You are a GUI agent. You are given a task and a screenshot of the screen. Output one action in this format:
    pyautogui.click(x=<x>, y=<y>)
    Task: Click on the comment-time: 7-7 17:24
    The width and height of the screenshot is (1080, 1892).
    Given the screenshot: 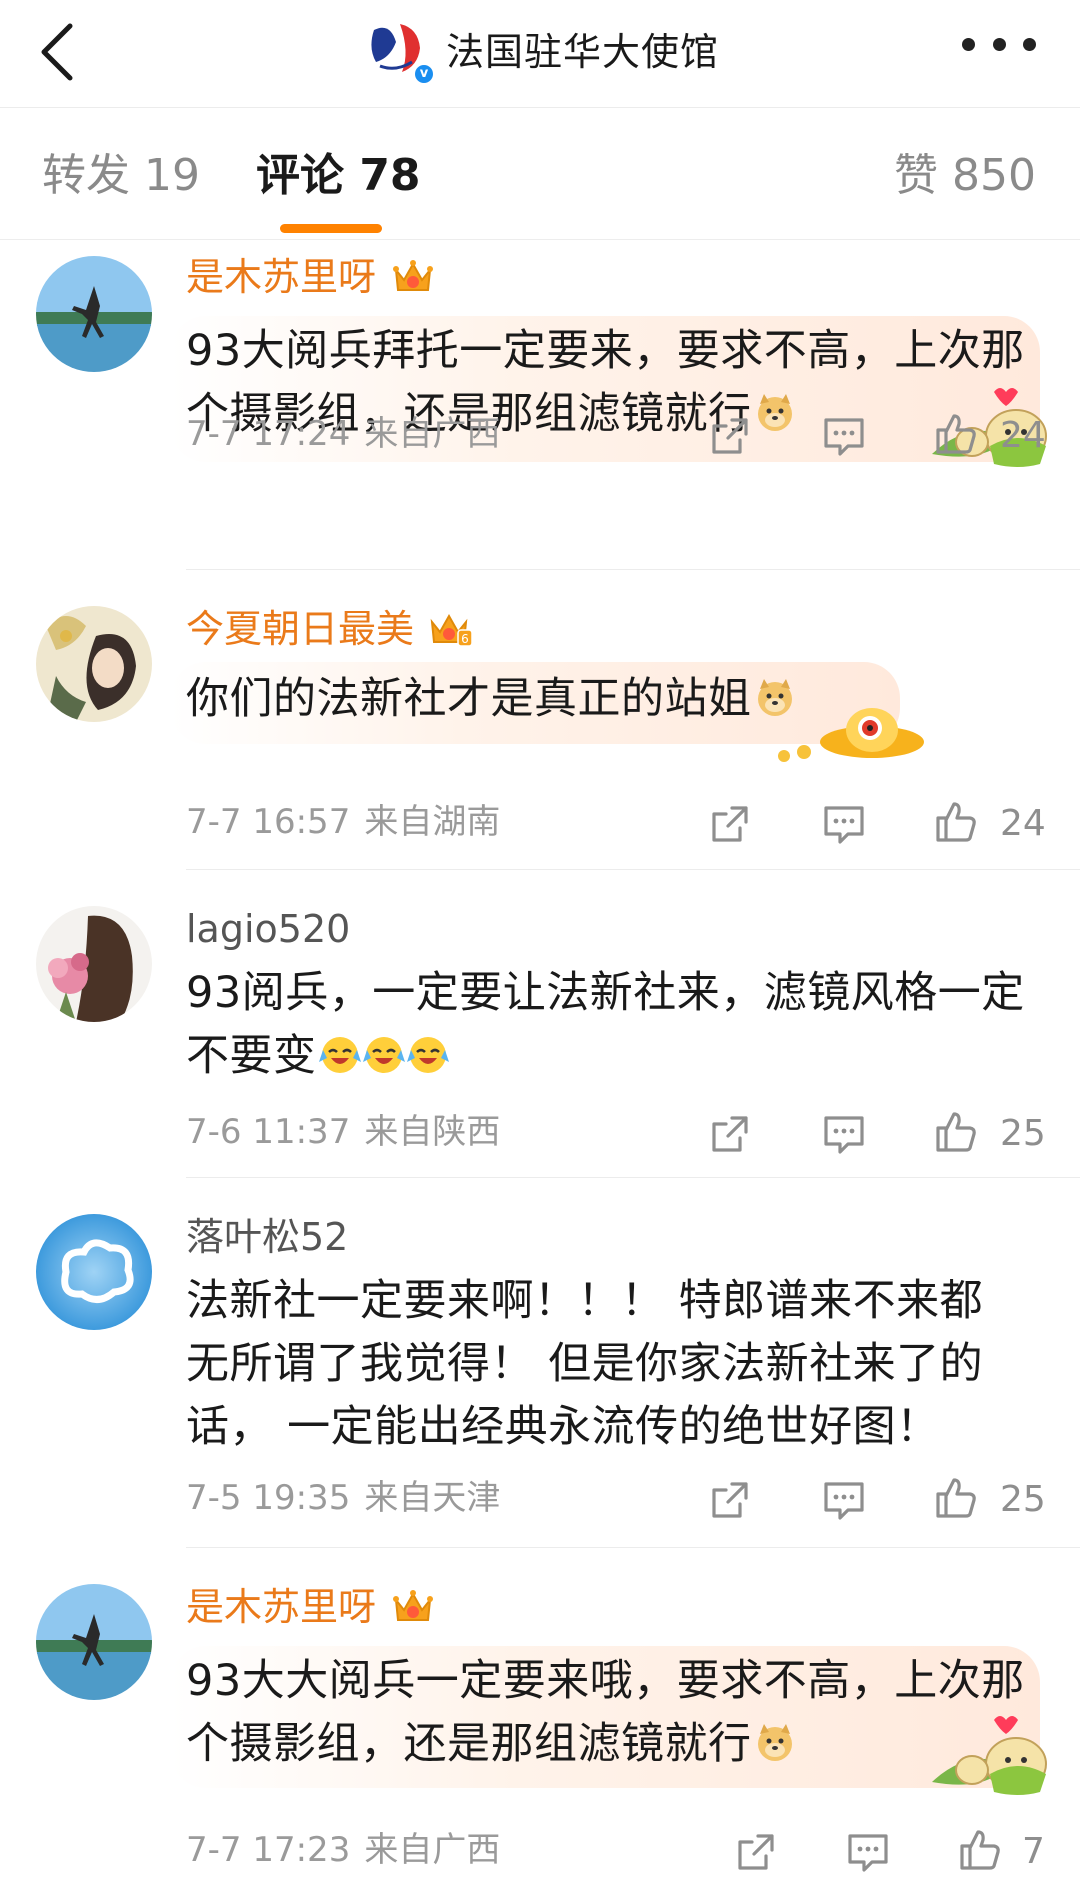 What is the action you would take?
    pyautogui.click(x=268, y=434)
    